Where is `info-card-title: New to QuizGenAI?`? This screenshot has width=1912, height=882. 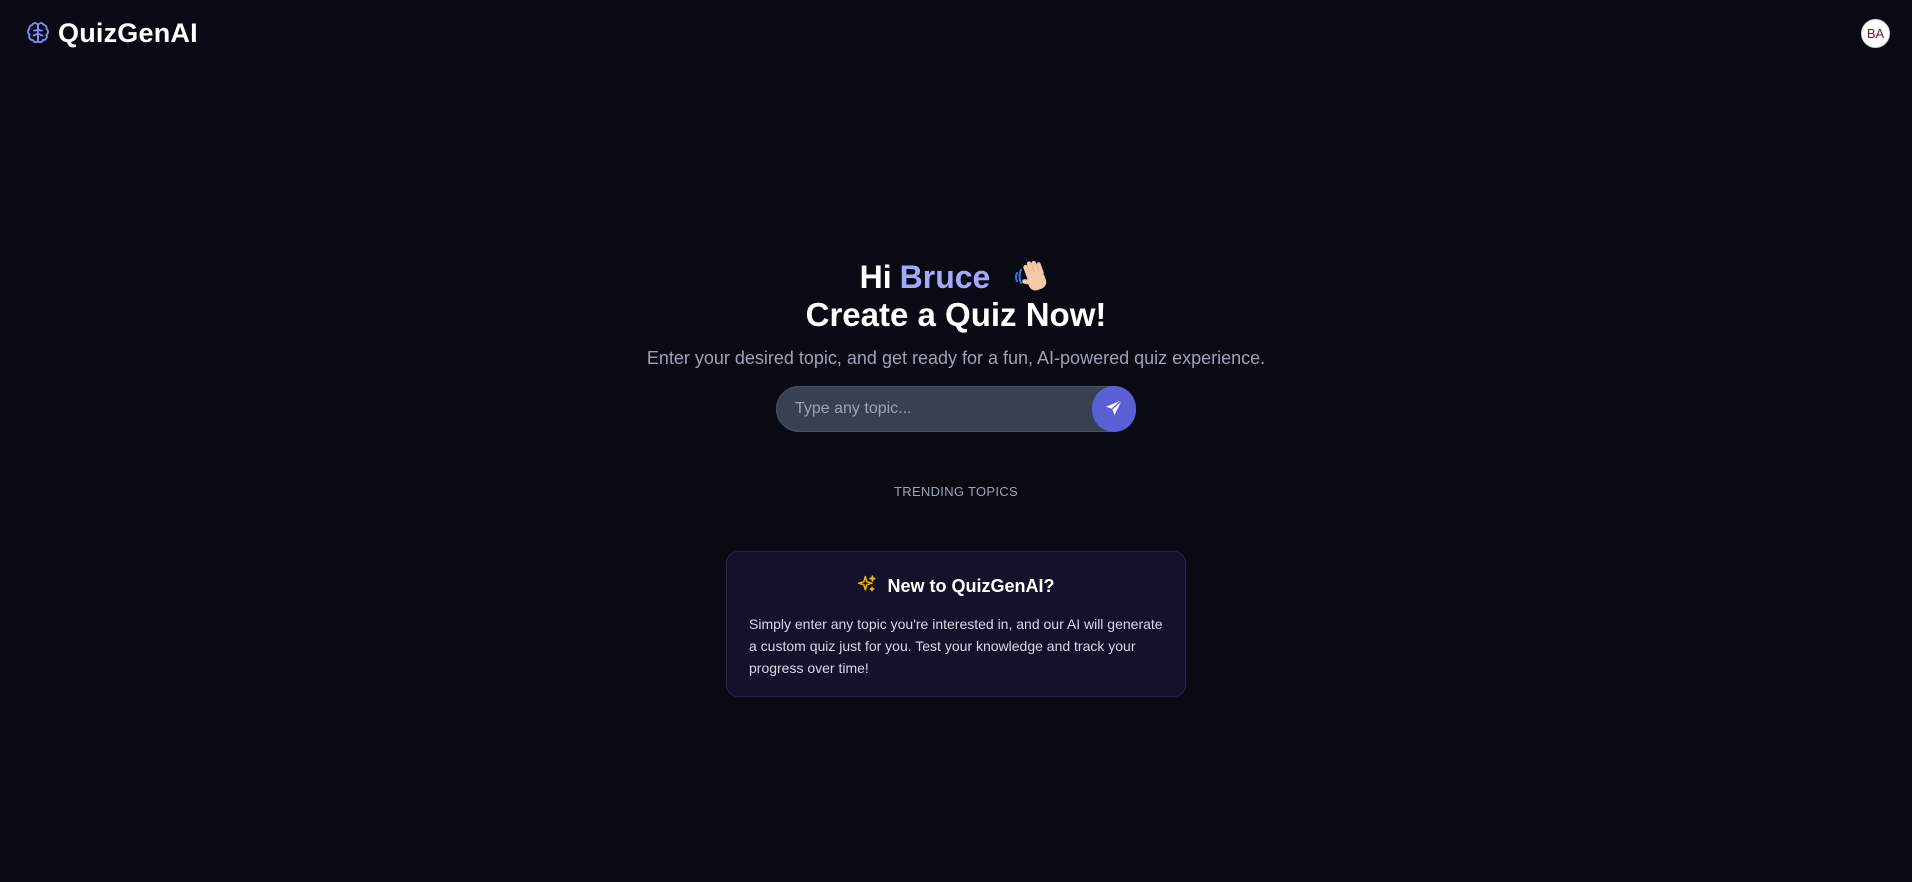
info-card-title: New to QuizGenAI? is located at coordinates (971, 586).